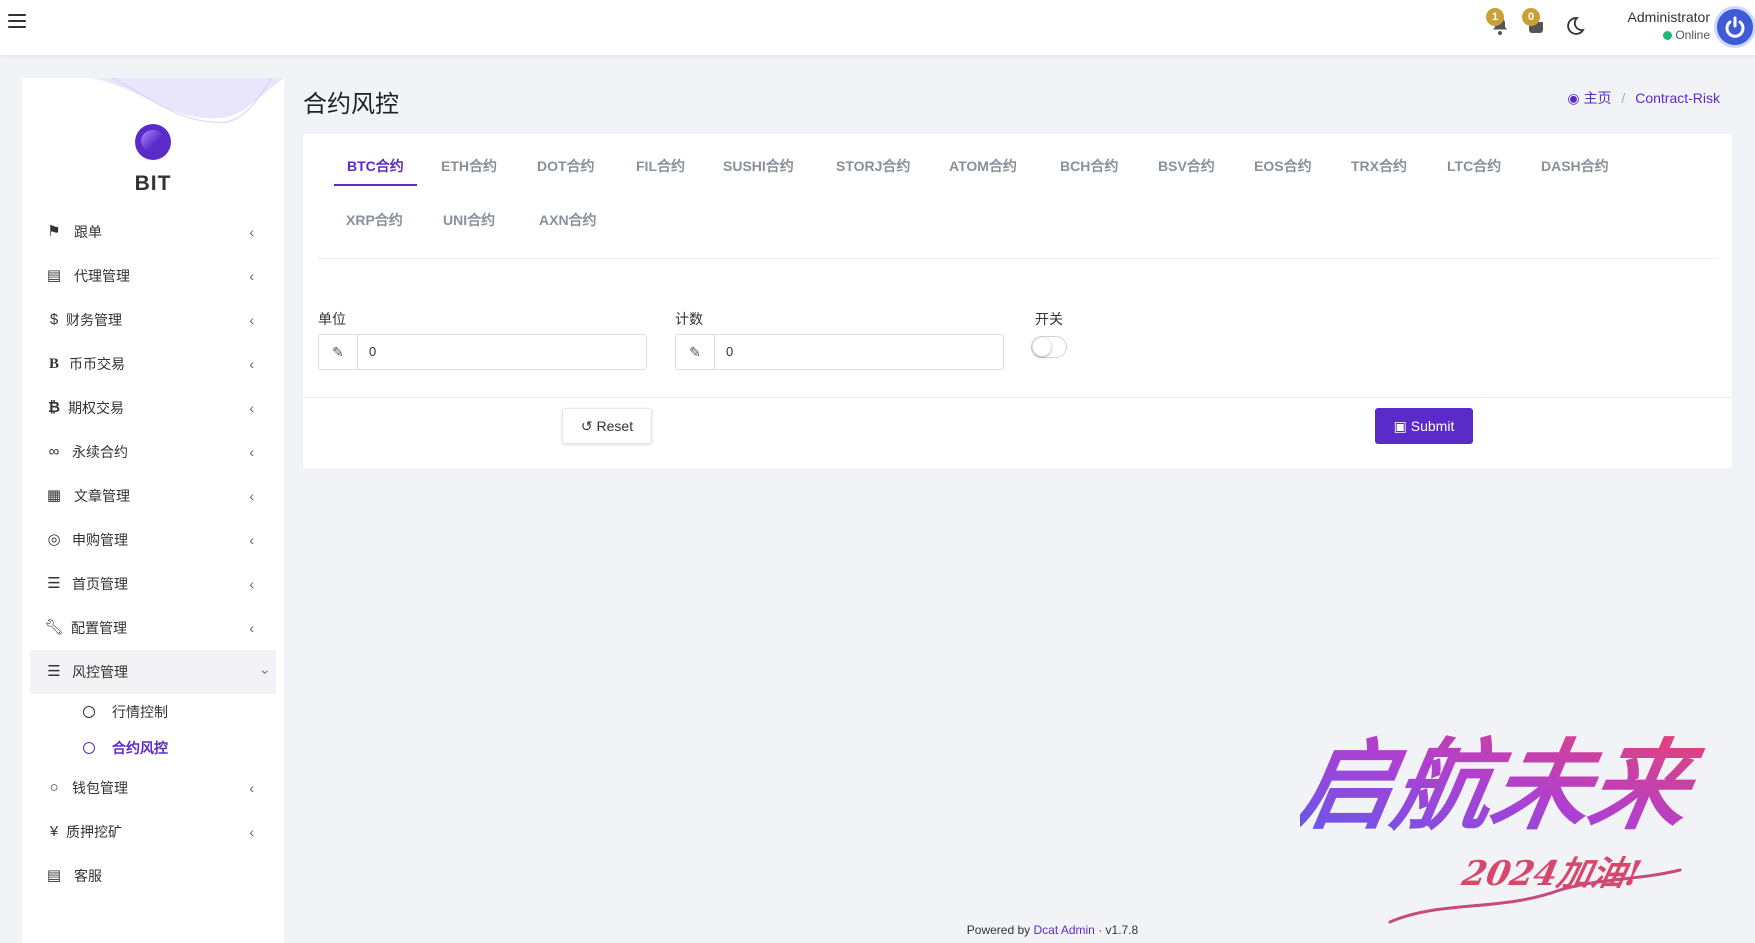 This screenshot has width=1755, height=943. What do you see at coordinates (1474, 166) in the screenshot?
I see `tab-ltc: LTC合约` at bounding box center [1474, 166].